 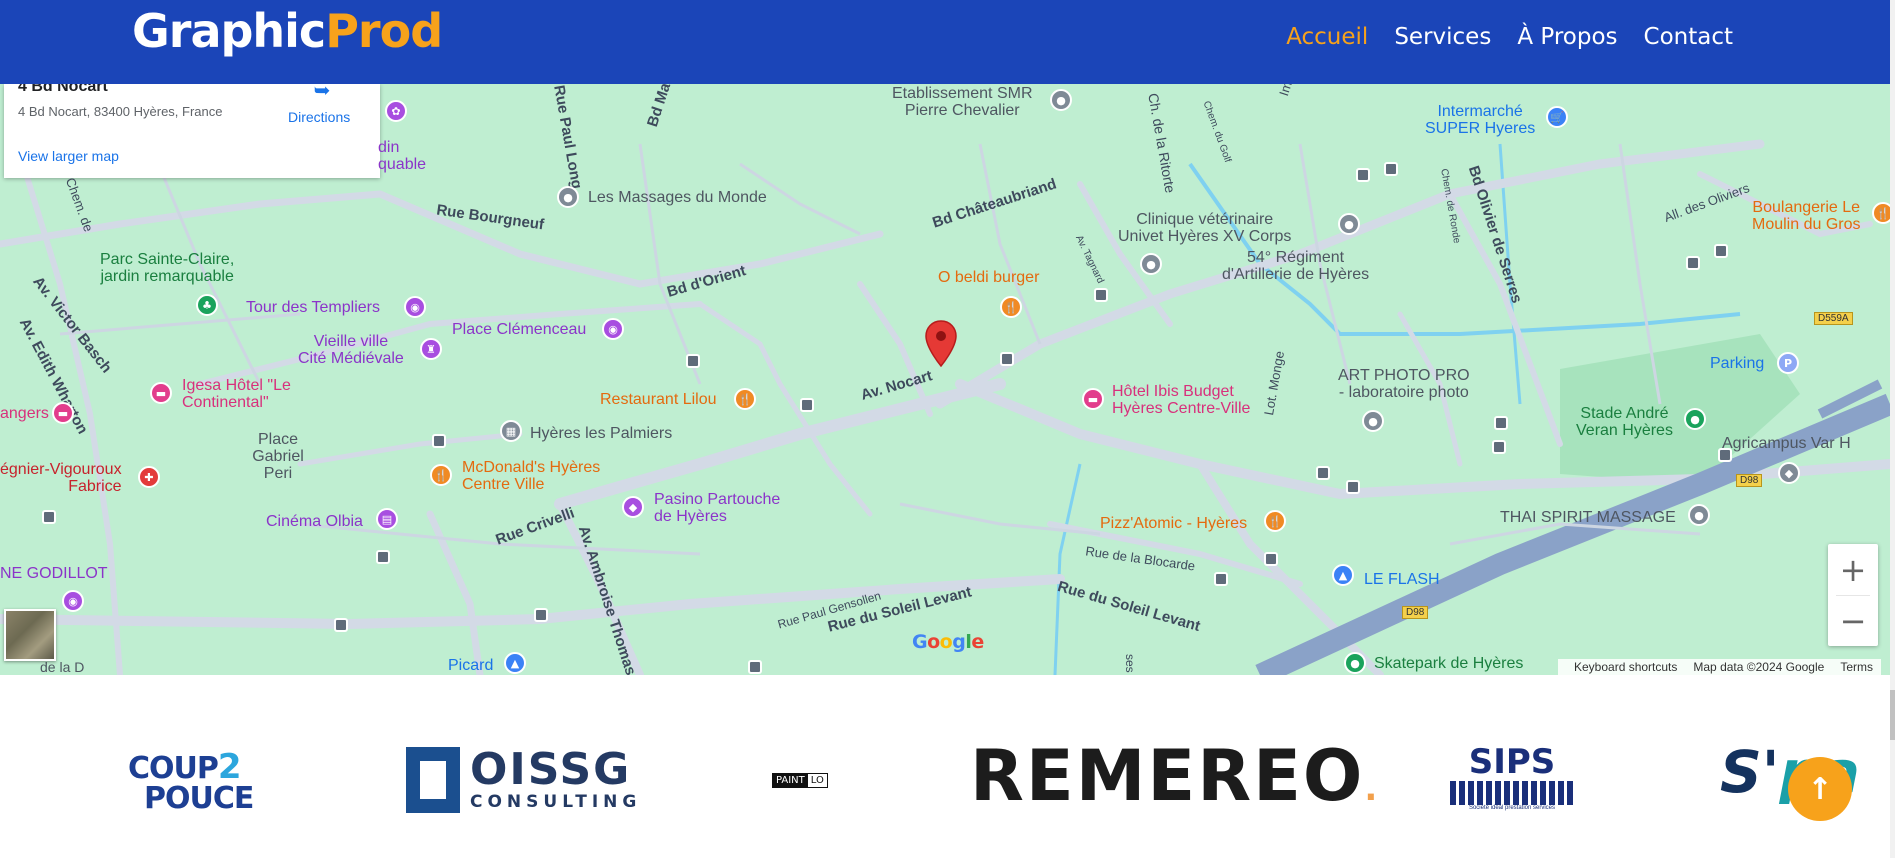 What do you see at coordinates (1806, 216) in the screenshot?
I see `poi-label: Boulangerie Le Moulin du Gros` at bounding box center [1806, 216].